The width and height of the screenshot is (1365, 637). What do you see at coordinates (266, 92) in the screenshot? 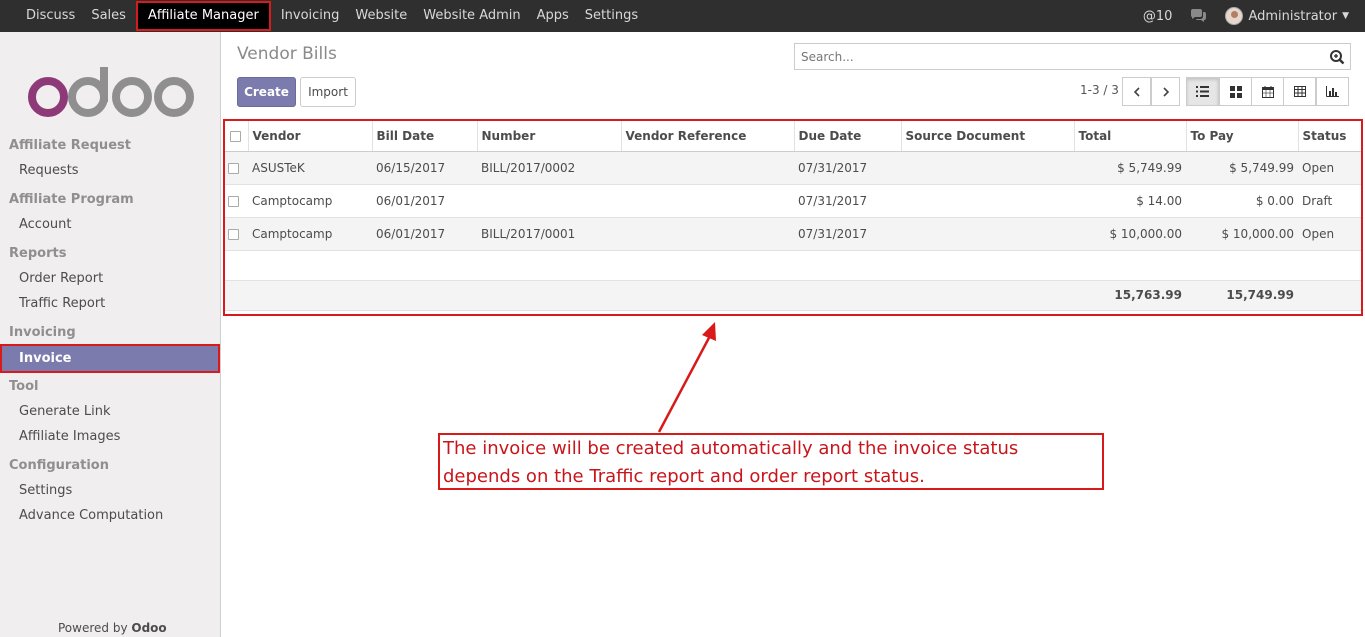
I see `create-button: Create` at bounding box center [266, 92].